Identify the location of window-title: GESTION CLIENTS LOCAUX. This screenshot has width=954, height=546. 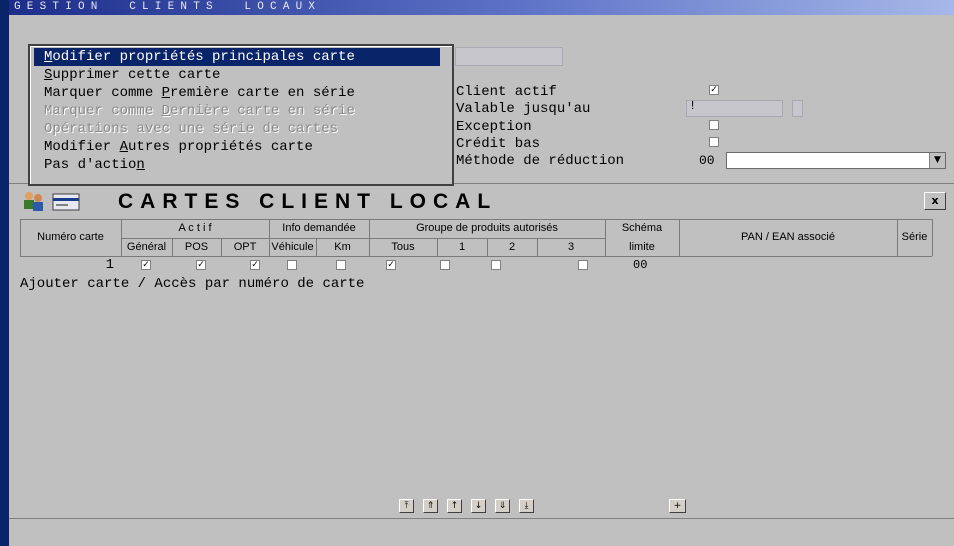
(481, 7).